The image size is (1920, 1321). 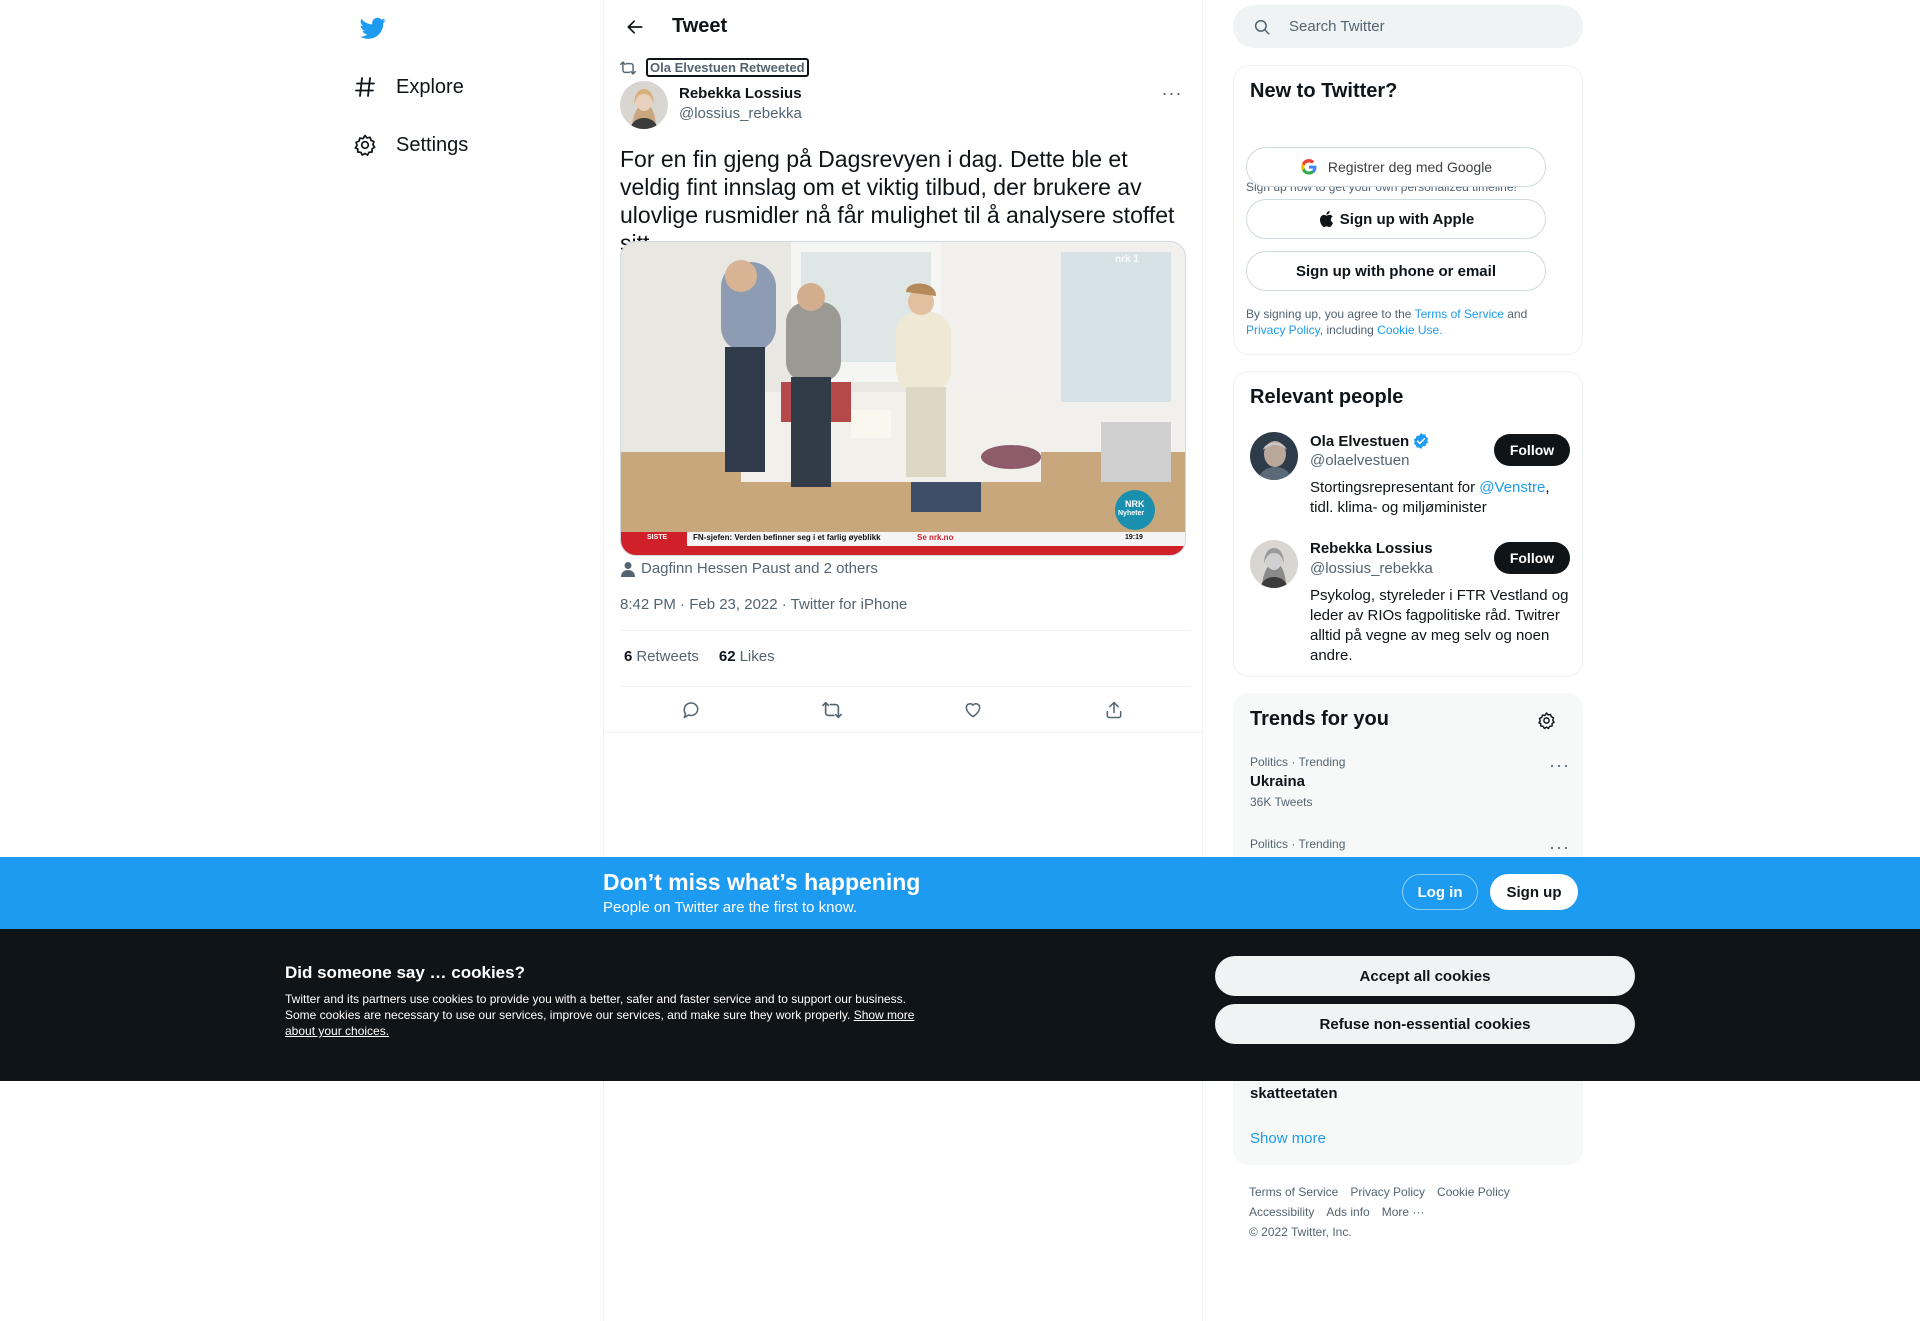 What do you see at coordinates (1534, 892) in the screenshot?
I see `signup-button: Sign up` at bounding box center [1534, 892].